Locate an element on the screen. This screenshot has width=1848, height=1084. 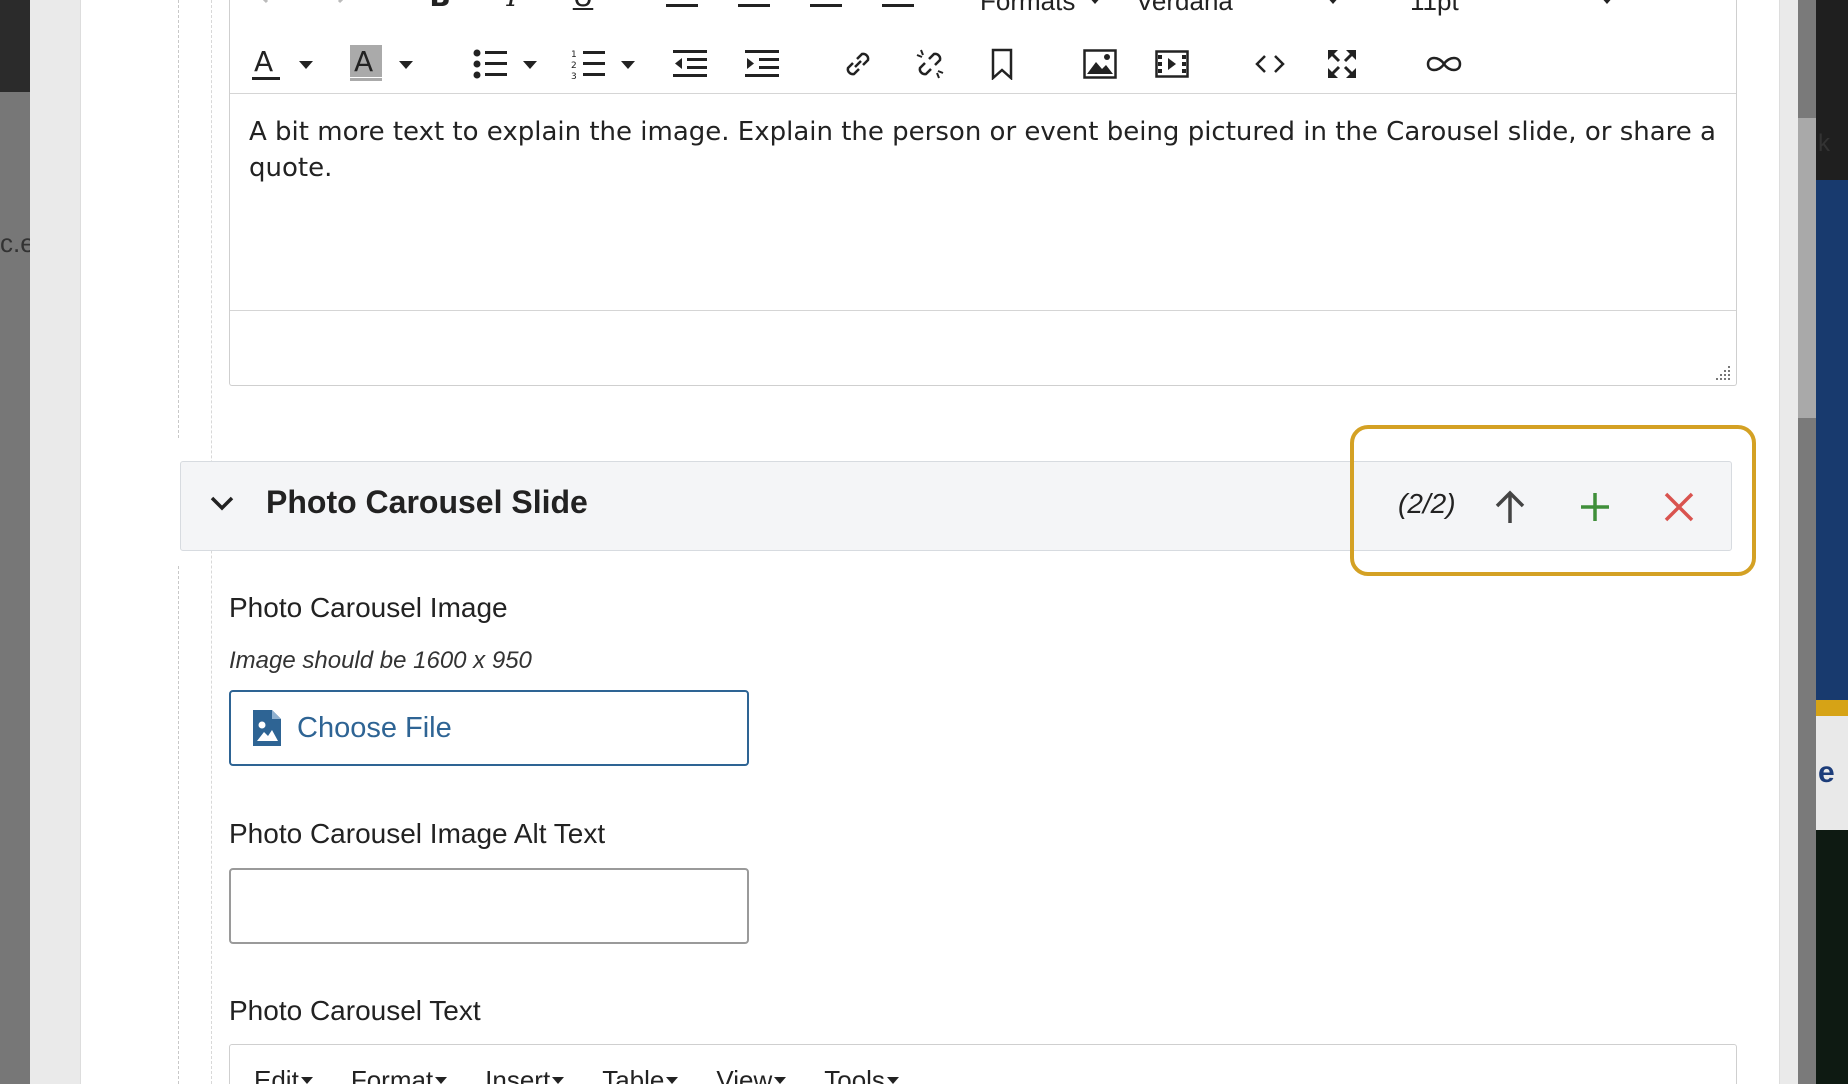
italic-icon: I is located at coordinates (512, 8).